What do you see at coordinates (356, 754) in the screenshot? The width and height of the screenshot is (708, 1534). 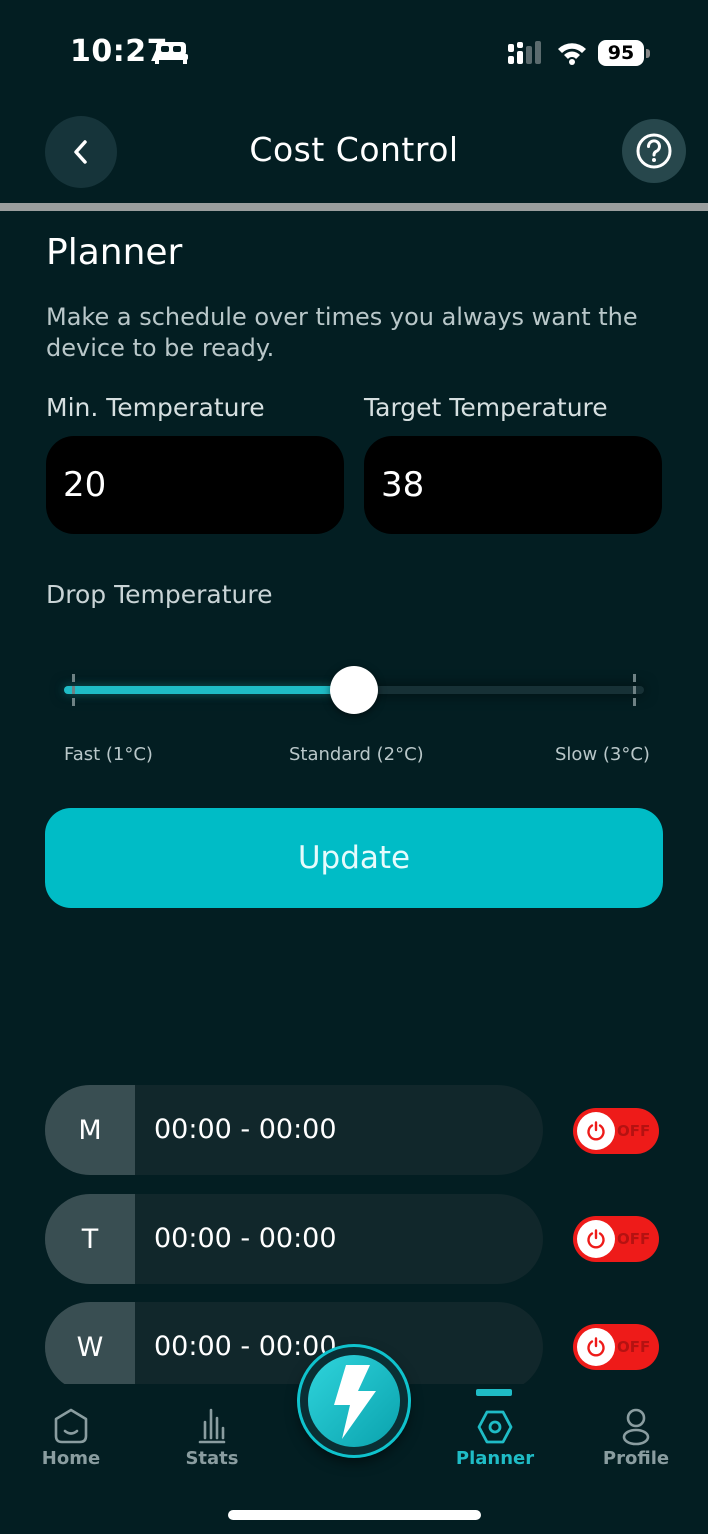 I see `slider-label-standard: Standard (2°C)` at bounding box center [356, 754].